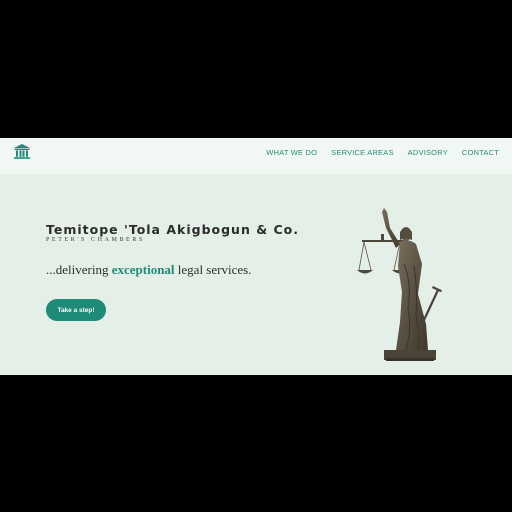 The height and width of the screenshot is (512, 512). I want to click on nav-link-what-we-do: WHAT WE DO, so click(291, 152).